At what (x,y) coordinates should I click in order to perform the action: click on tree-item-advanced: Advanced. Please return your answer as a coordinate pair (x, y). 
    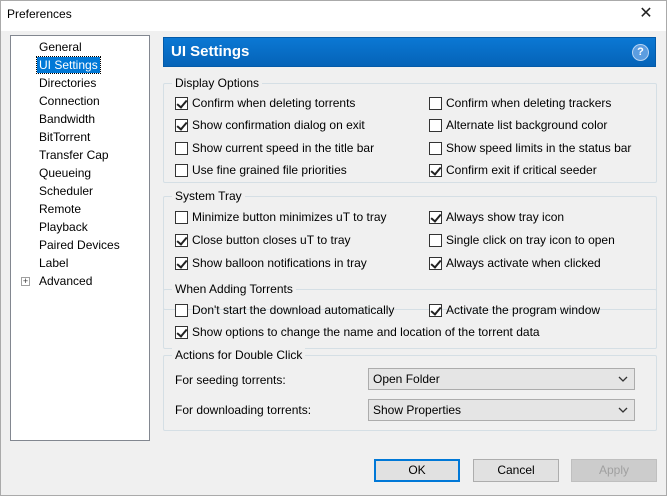
    Looking at the image, I should click on (65, 281).